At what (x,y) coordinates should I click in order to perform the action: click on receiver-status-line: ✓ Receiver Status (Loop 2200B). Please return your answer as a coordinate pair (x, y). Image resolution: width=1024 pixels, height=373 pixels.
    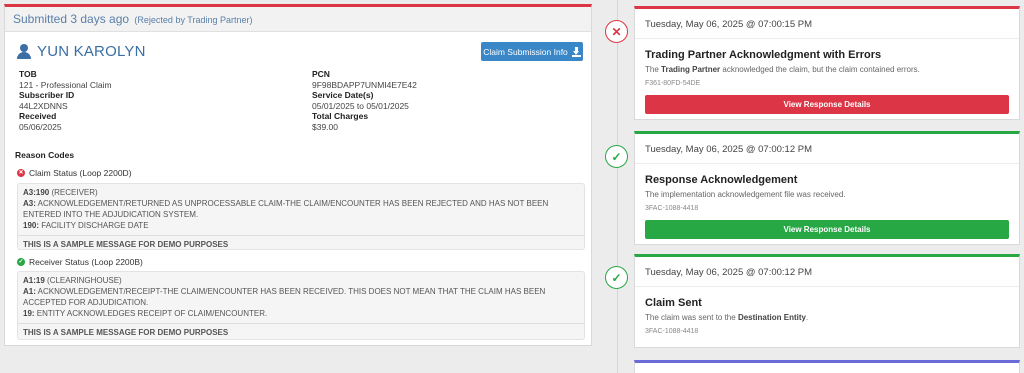
    Looking at the image, I should click on (80, 262).